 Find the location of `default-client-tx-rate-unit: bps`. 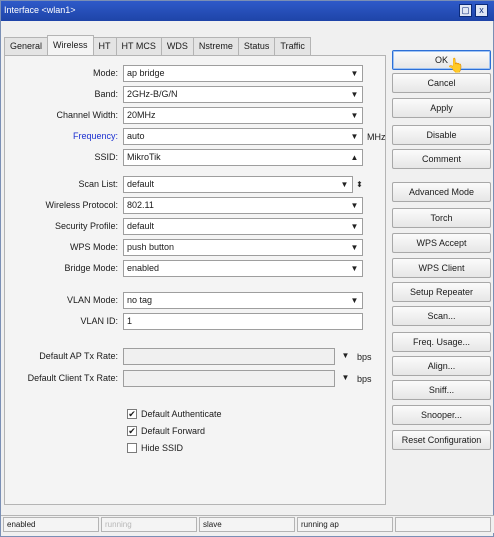

default-client-tx-rate-unit: bps is located at coordinates (364, 379).